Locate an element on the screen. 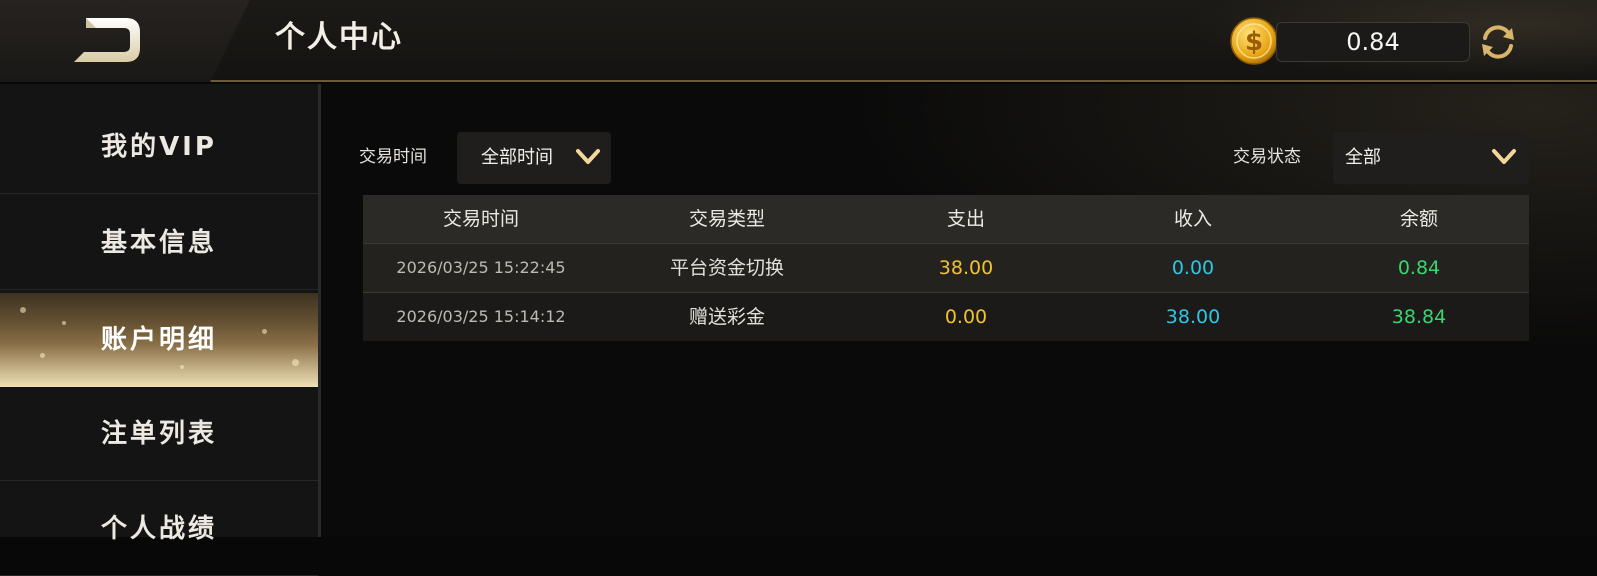 This screenshot has width=1597, height=576. row-time: 2026/03/25 15:14:12 is located at coordinates (481, 316).